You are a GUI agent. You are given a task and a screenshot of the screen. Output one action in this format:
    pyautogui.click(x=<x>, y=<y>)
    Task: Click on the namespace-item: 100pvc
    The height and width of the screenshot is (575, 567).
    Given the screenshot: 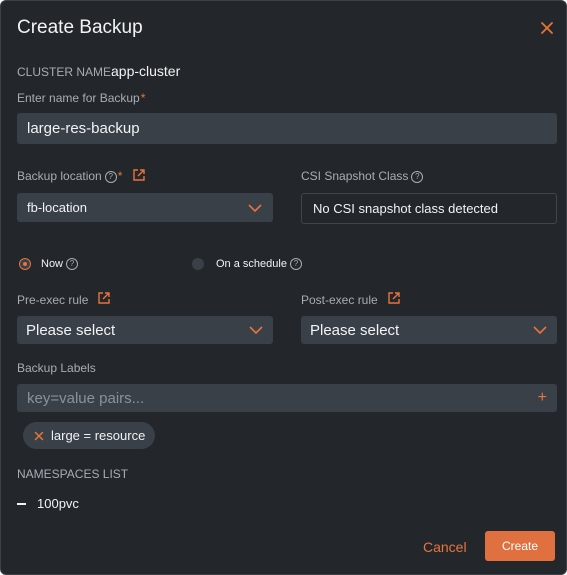 What is the action you would take?
    pyautogui.click(x=48, y=503)
    